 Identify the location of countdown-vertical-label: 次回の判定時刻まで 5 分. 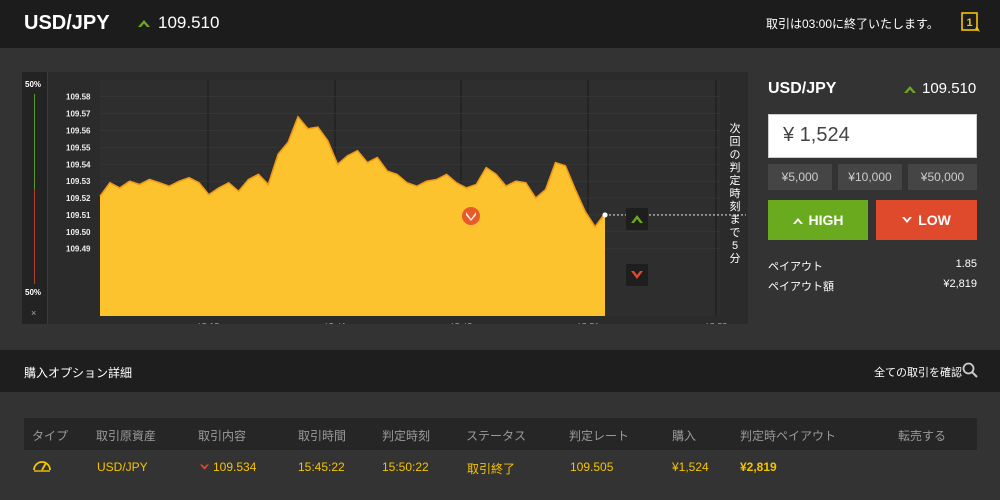
(735, 193).